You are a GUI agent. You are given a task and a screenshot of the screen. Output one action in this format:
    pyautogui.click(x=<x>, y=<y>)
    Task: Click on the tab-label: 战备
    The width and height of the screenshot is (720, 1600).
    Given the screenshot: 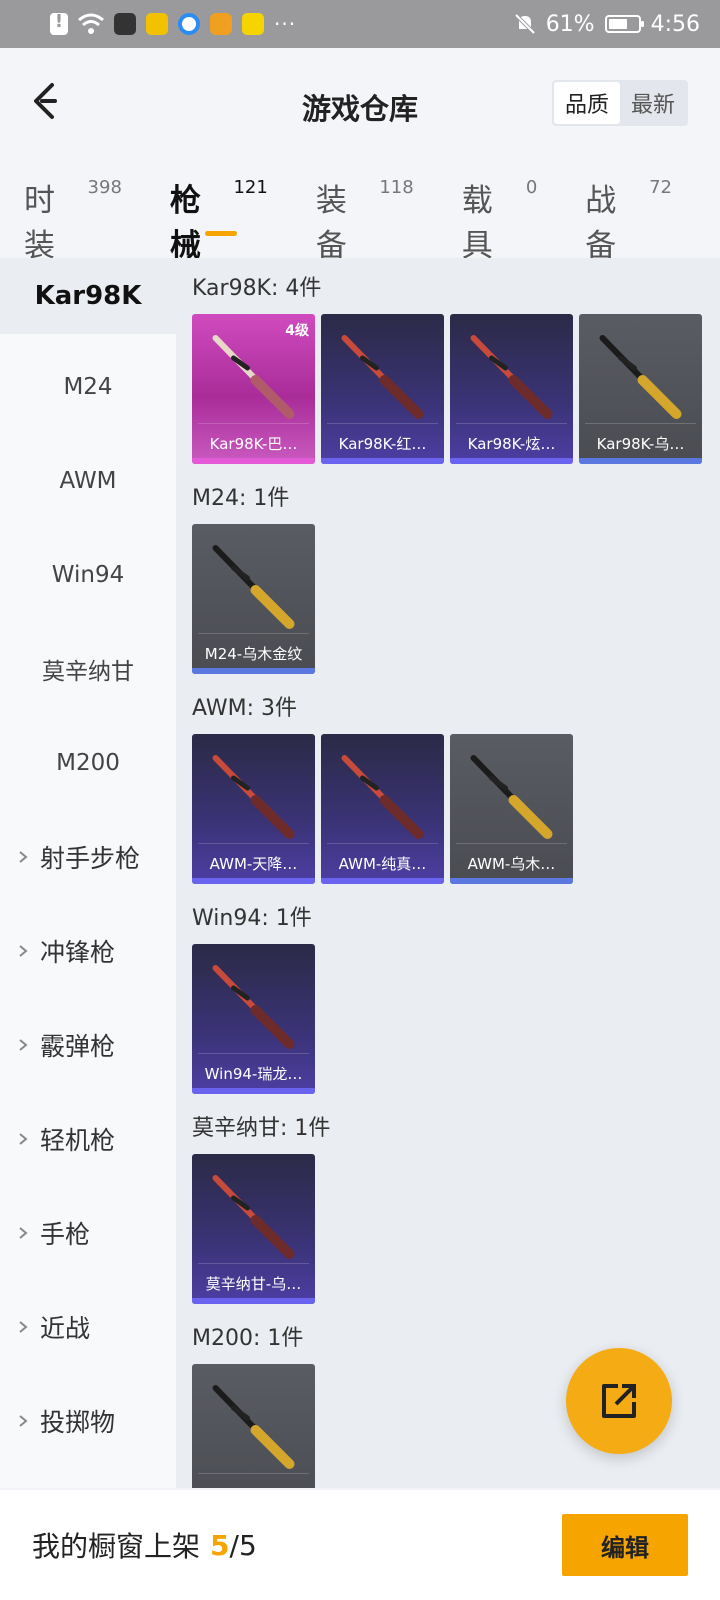 What is the action you would take?
    pyautogui.click(x=601, y=223)
    